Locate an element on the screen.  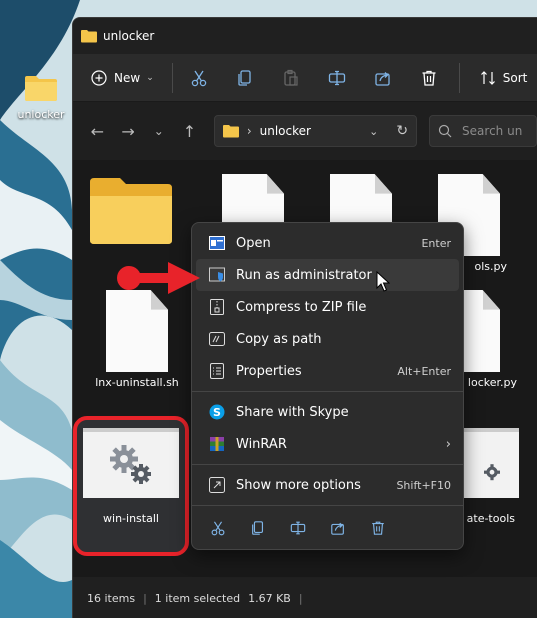
menu-item-label: Open is located at coordinates (253, 243).